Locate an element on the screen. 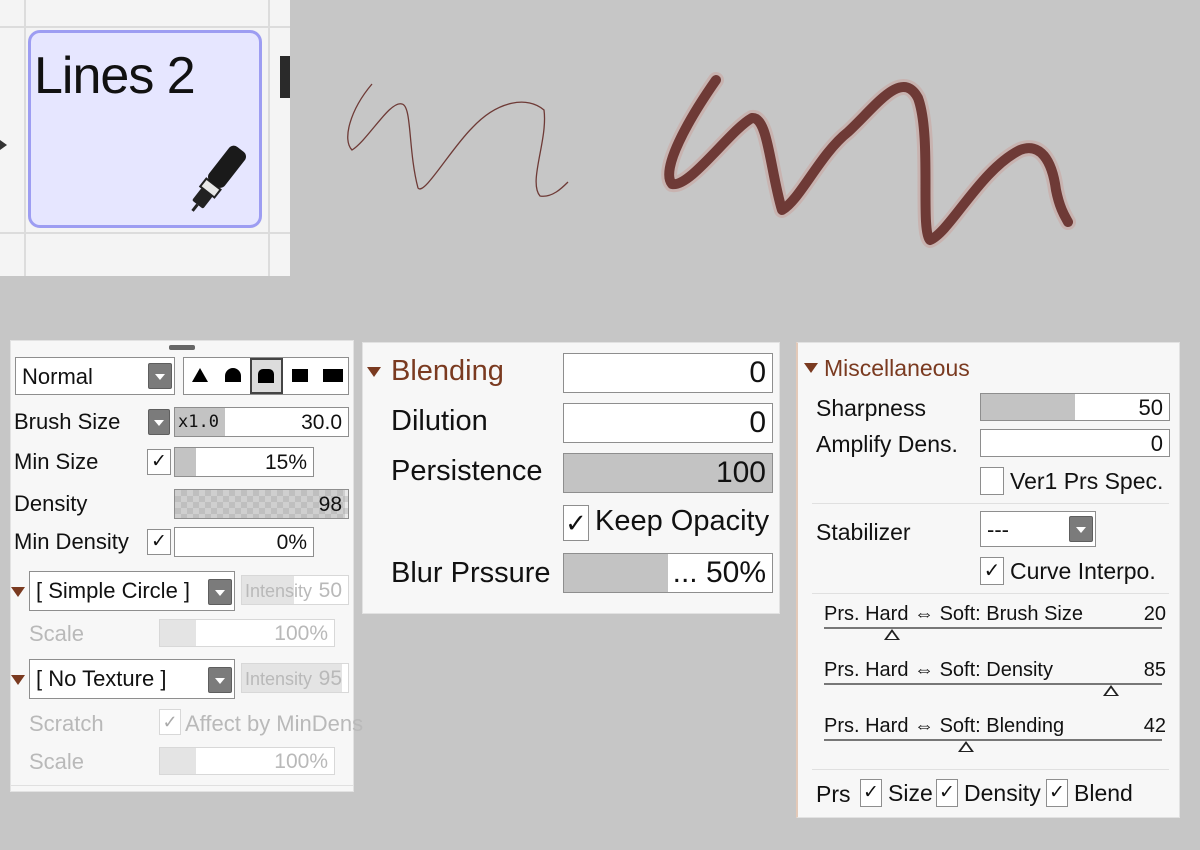 This screenshot has width=1200, height=850. prs-slider-label: Prs. Hard ⇔ Soft: Density is located at coordinates (938, 670).